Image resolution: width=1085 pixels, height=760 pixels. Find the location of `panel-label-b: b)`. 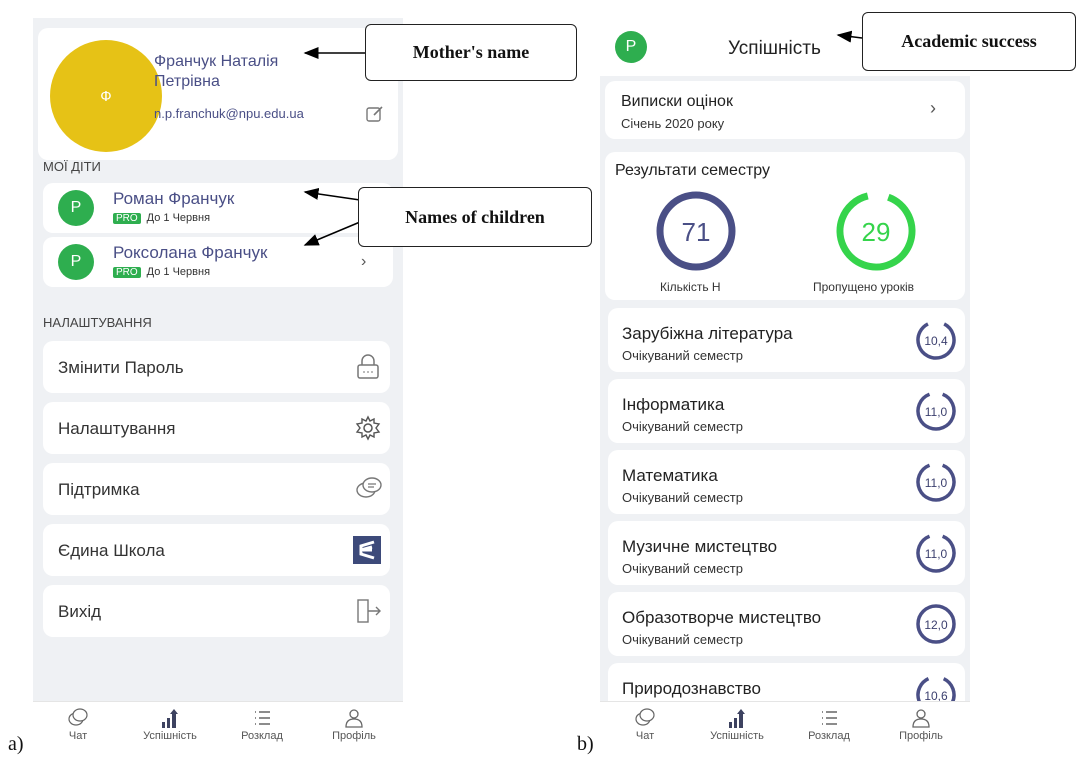

panel-label-b: b) is located at coordinates (585, 744).